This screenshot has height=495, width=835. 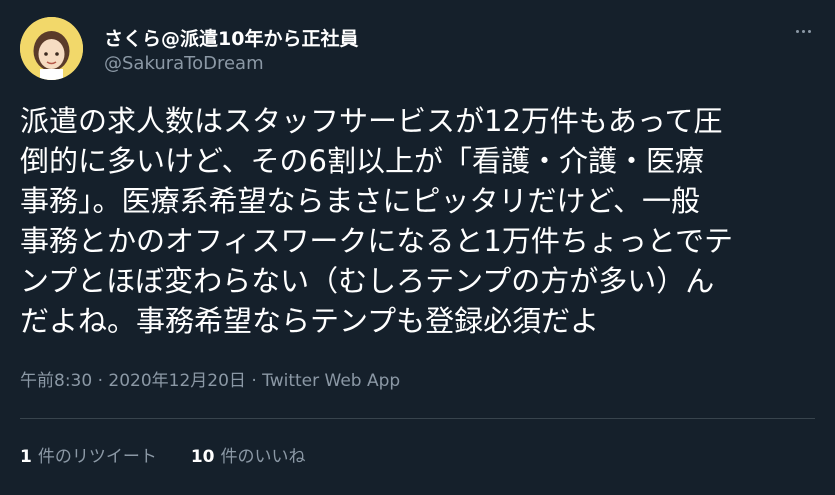 I want to click on divider, so click(x=417, y=418).